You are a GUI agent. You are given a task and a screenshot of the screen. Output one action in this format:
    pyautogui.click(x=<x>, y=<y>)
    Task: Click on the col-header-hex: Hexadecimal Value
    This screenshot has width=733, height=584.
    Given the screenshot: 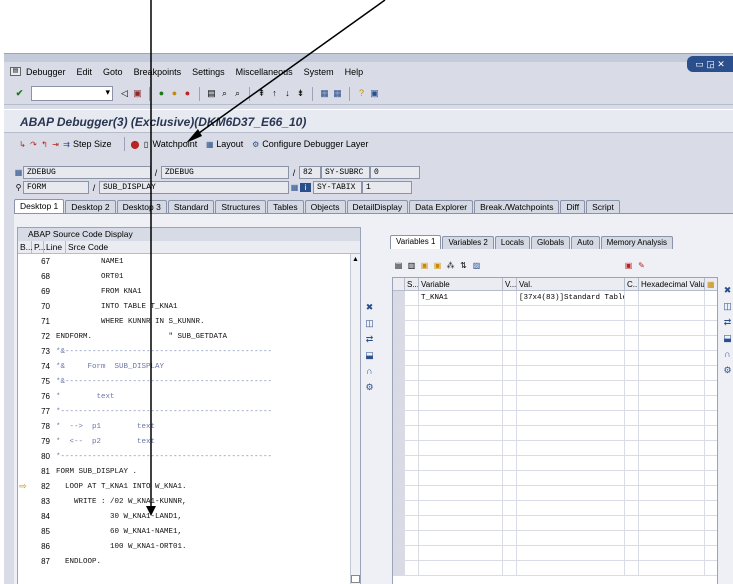 What is the action you would take?
    pyautogui.click(x=672, y=284)
    